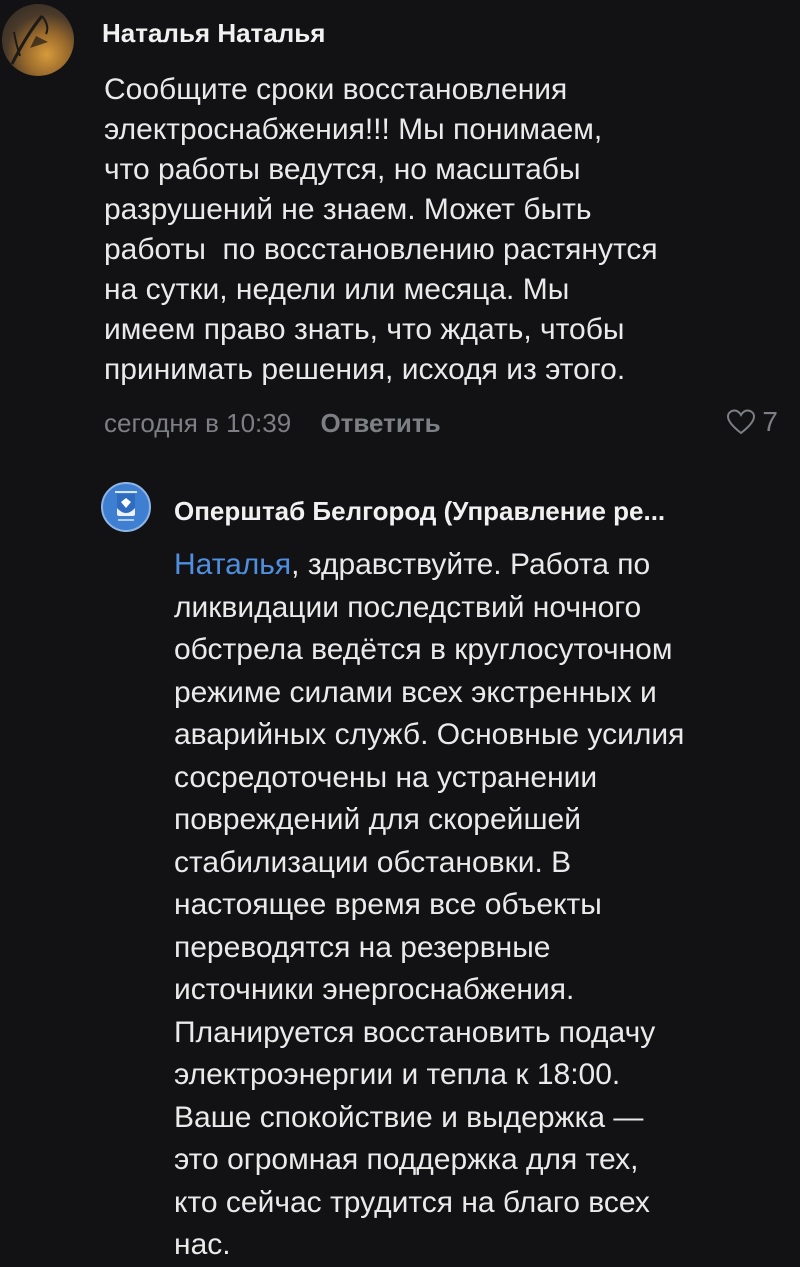 The image size is (800, 1267). What do you see at coordinates (373, 862) in the screenshot?
I see `reply-text-line: стабилизации обстановки. В` at bounding box center [373, 862].